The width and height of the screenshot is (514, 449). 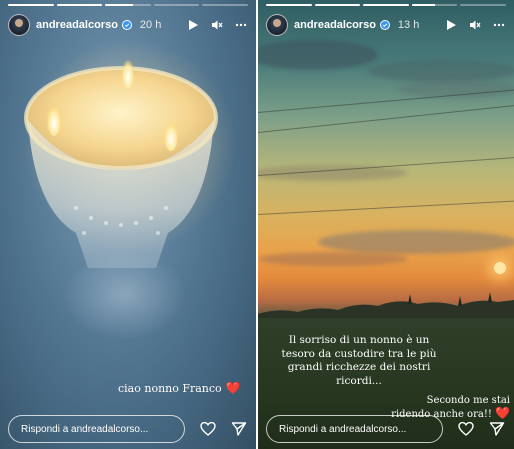 What do you see at coordinates (150, 25) in the screenshot?
I see `post-time: 20 h` at bounding box center [150, 25].